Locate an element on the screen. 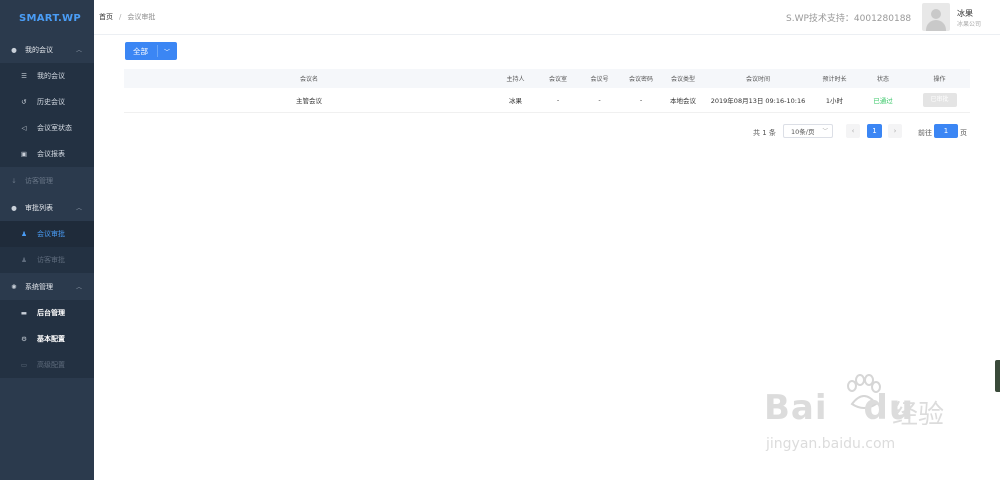  status-badge: 已通过 is located at coordinates (883, 101).